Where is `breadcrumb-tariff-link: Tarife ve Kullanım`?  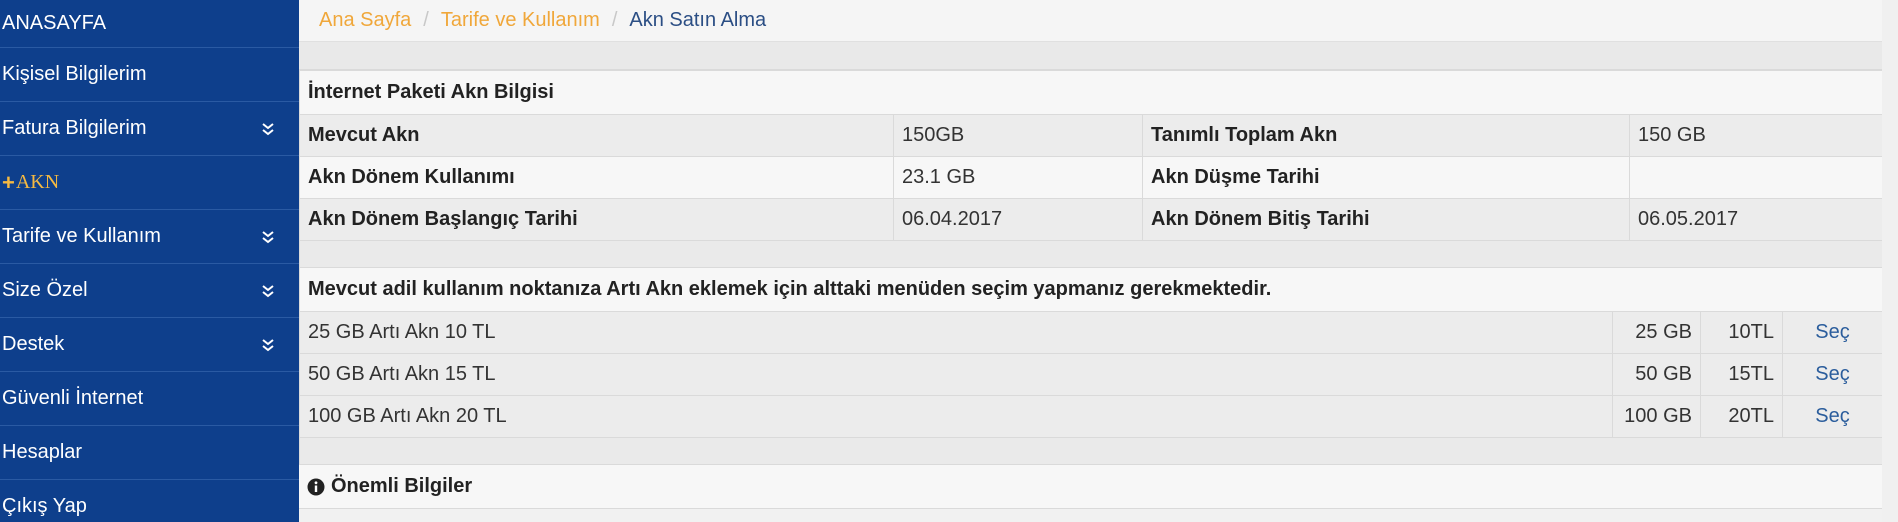
breadcrumb-tariff-link: Tarife ve Kullanım is located at coordinates (520, 20).